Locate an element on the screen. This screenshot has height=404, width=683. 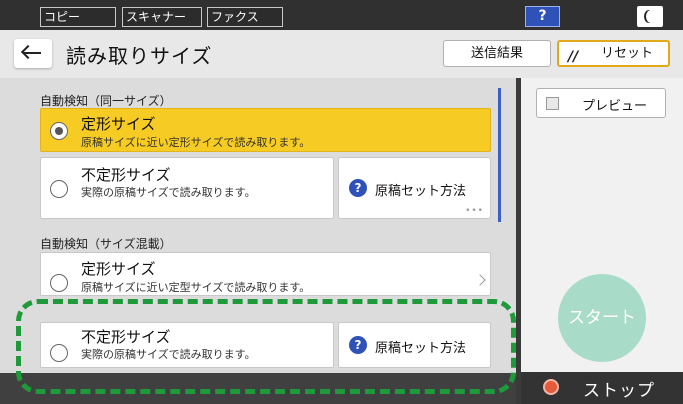
option-desc: 実際の原稿サイズで読み取ります。 is located at coordinates (168, 192).